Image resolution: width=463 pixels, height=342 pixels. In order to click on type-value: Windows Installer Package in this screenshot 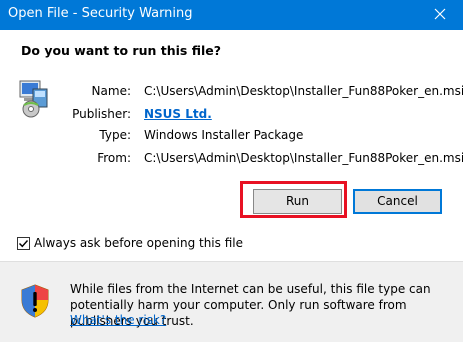, I will do `click(224, 135)`.